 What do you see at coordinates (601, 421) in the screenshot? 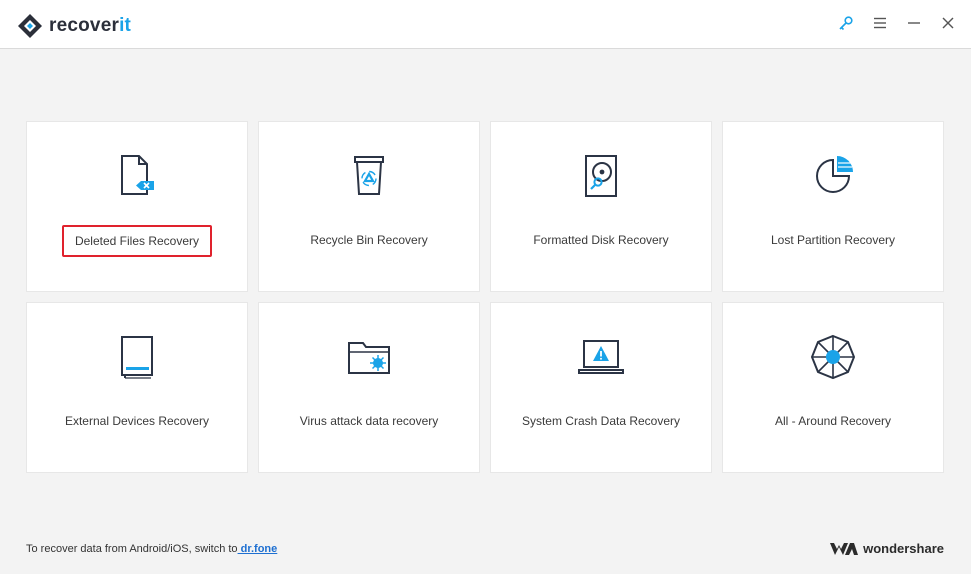
I see `card-label: System Crash Data Recovery` at bounding box center [601, 421].